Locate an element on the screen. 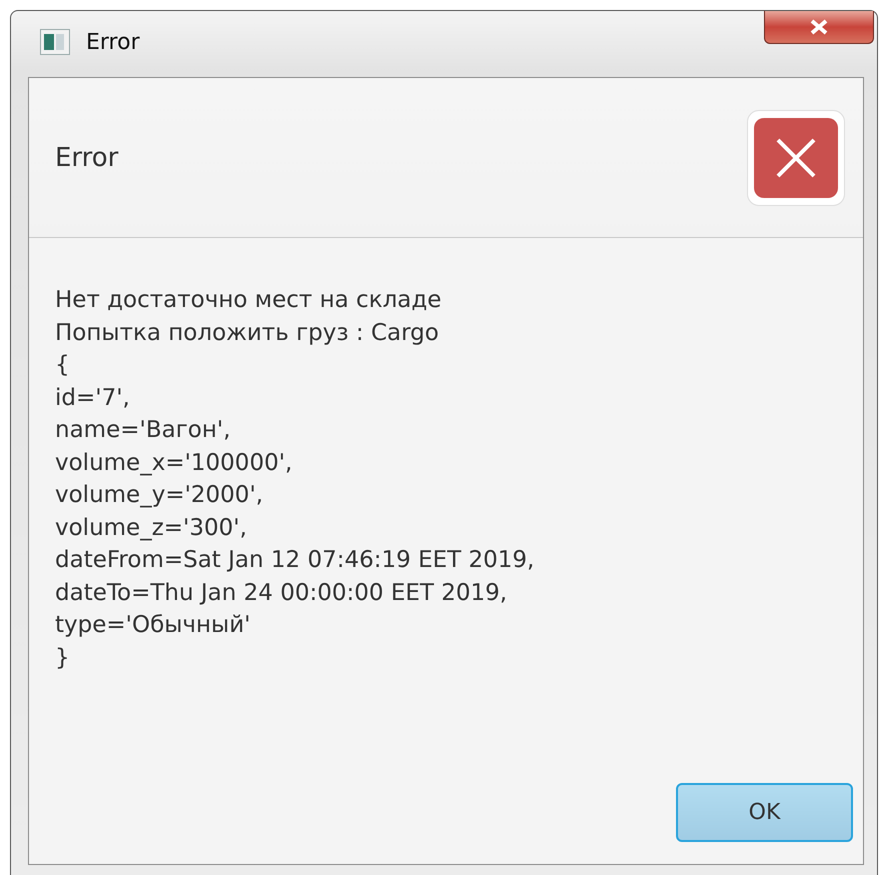 This screenshot has height=875, width=884. close-icon is located at coordinates (819, 27).